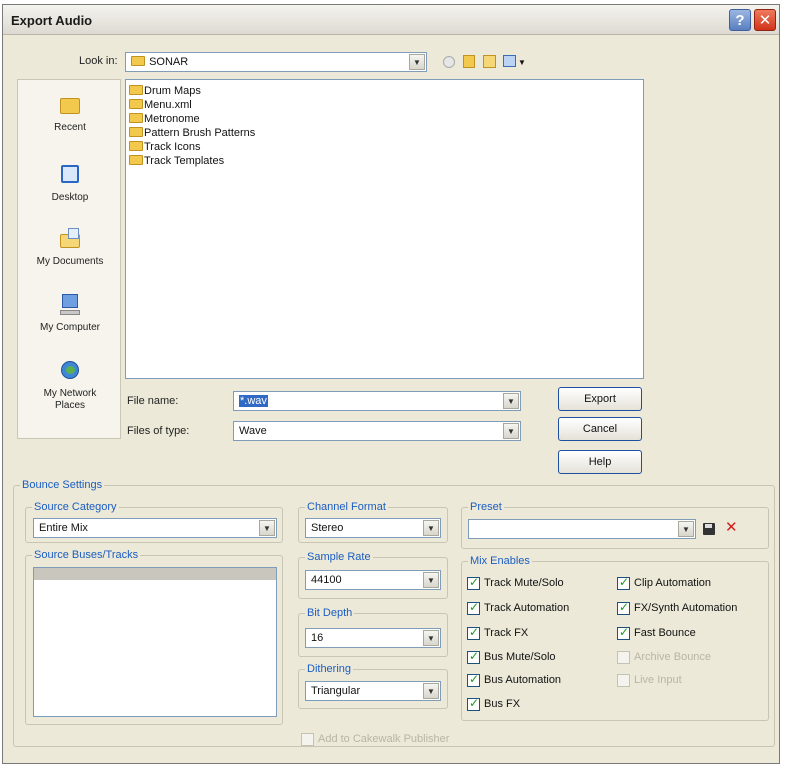 Image resolution: width=785 pixels, height=768 pixels. I want to click on folder-name: Track Icons, so click(172, 147).